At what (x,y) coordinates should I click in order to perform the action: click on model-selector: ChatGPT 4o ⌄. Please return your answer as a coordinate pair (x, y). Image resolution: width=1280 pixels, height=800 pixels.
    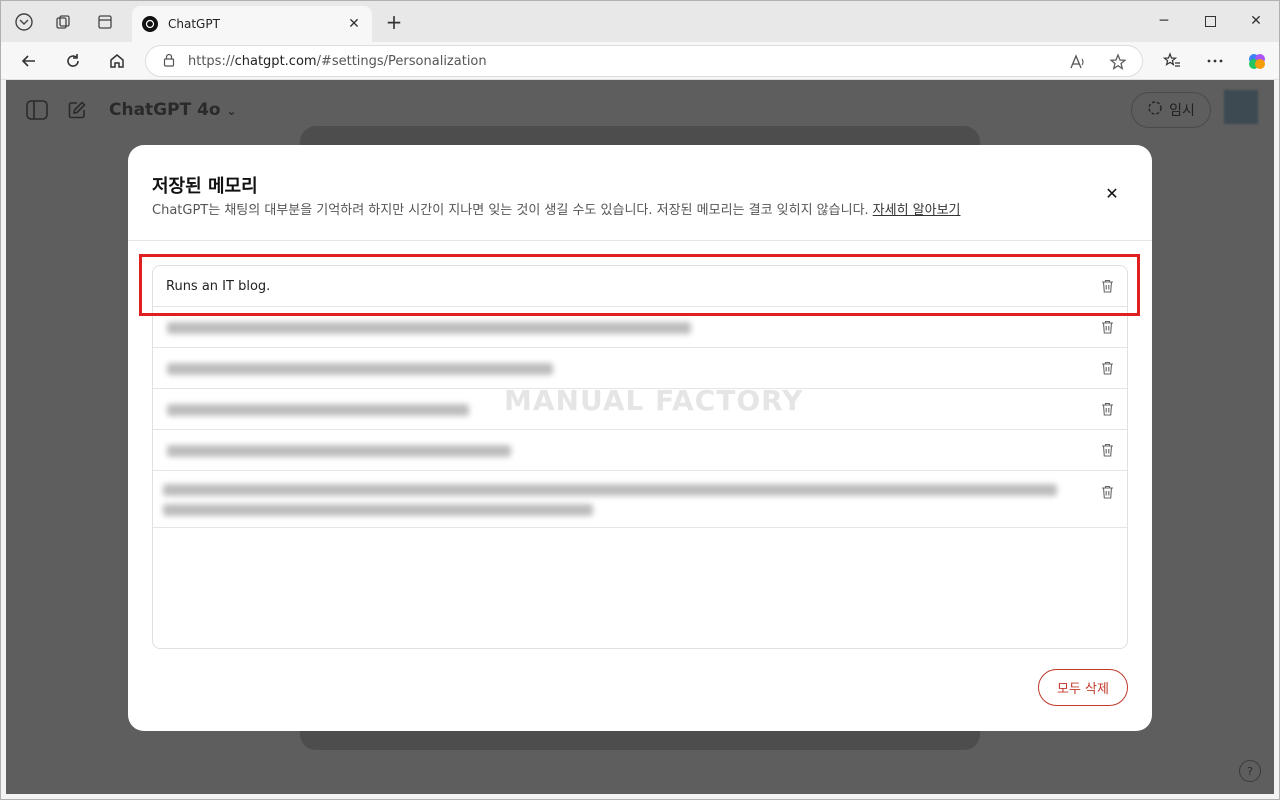
    Looking at the image, I should click on (173, 110).